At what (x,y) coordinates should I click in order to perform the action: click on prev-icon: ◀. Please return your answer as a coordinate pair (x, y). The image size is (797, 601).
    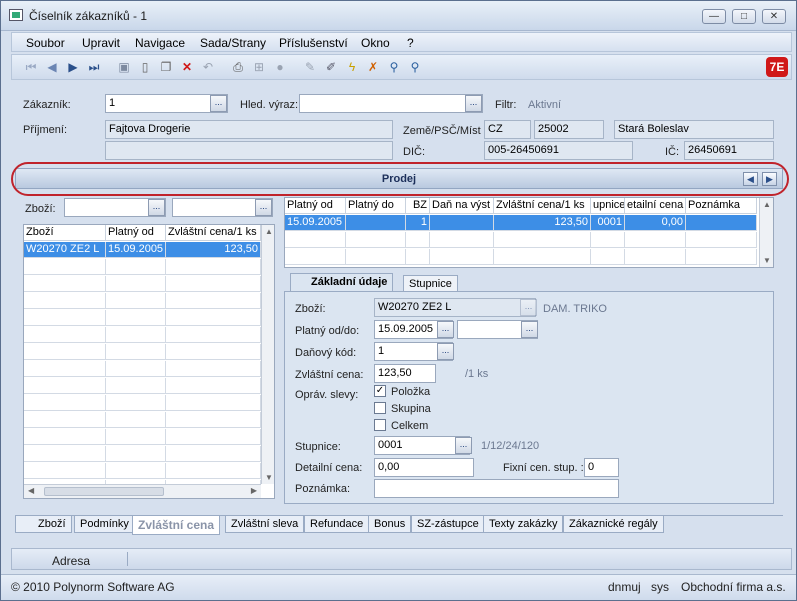
    Looking at the image, I should click on (52, 67).